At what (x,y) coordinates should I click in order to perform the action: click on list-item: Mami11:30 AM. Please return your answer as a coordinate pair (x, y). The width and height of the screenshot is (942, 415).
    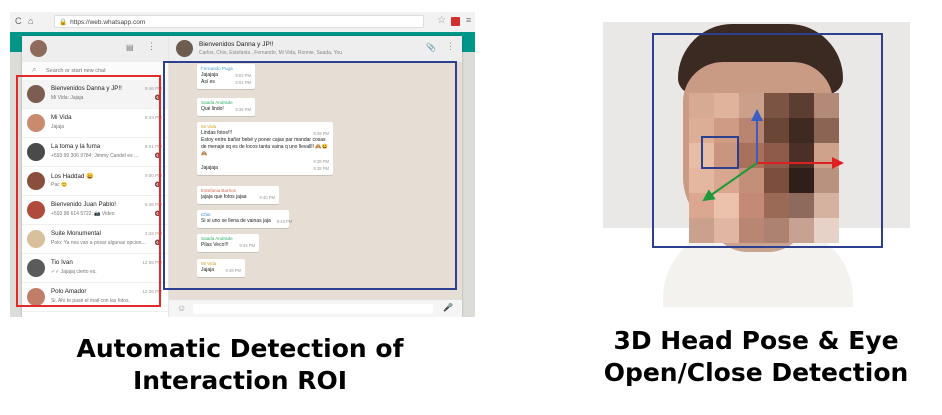
    Looking at the image, I should click on (95, 314).